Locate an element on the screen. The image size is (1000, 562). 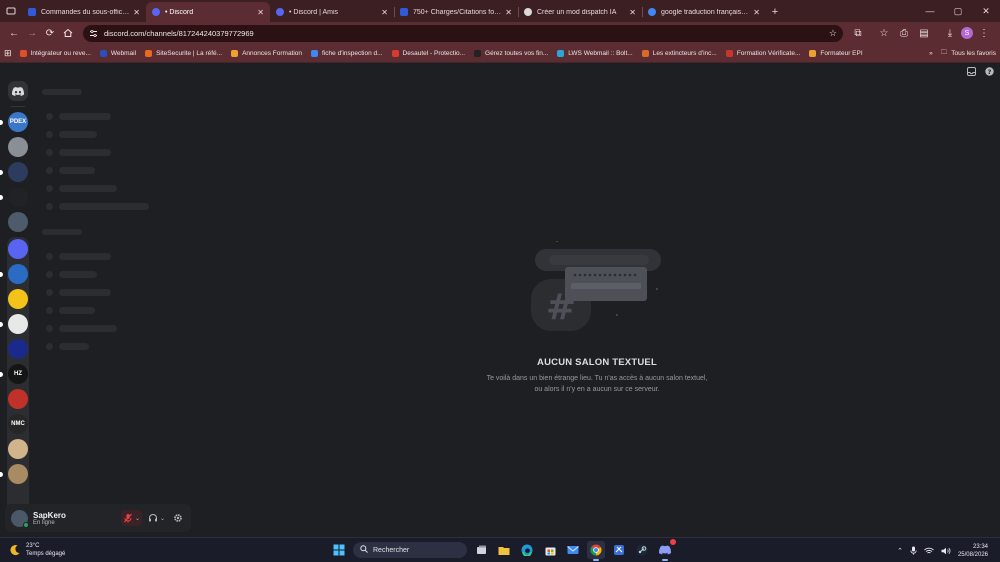
favorites-icon: ☆ is located at coordinates (884, 33).